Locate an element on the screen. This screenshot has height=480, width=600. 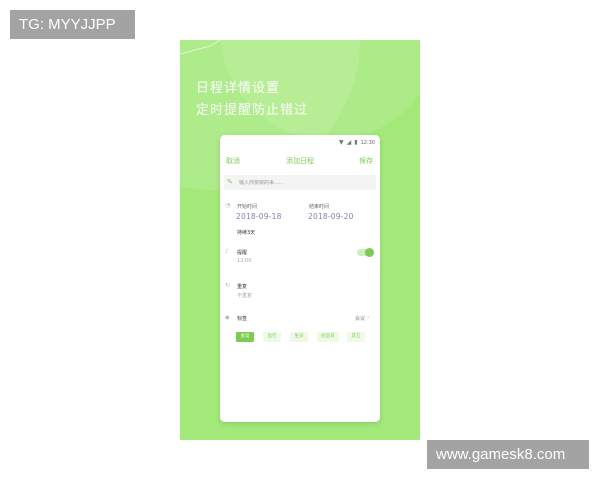
end-date-value: 2018-09-20 is located at coordinates (331, 216).